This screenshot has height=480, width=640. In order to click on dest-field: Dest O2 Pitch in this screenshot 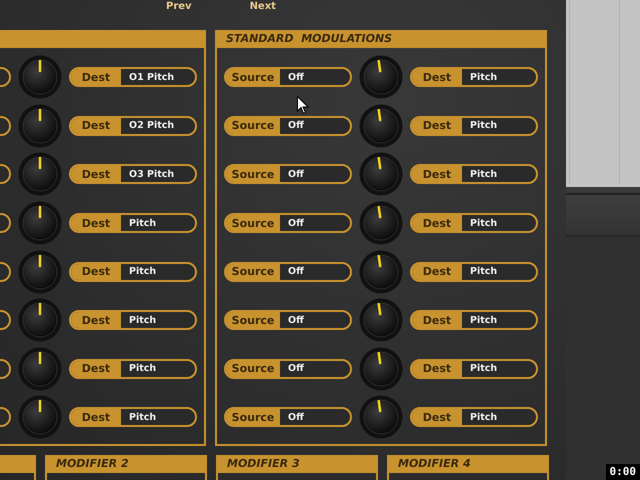, I will do `click(133, 126)`.